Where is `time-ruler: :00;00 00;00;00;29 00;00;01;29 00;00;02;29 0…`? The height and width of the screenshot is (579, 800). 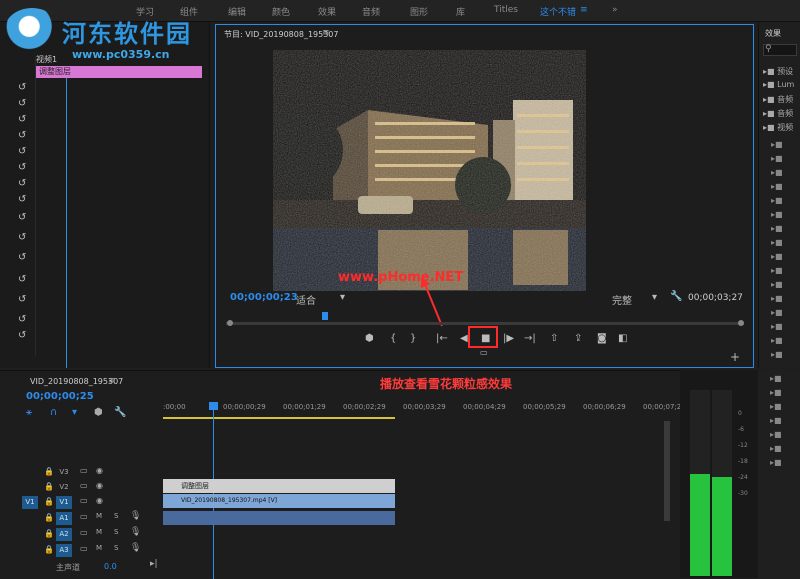
time-ruler: :00;00 00;00;00;29 00;00;01;29 00;00;02;29 0… is located at coordinates (424, 410).